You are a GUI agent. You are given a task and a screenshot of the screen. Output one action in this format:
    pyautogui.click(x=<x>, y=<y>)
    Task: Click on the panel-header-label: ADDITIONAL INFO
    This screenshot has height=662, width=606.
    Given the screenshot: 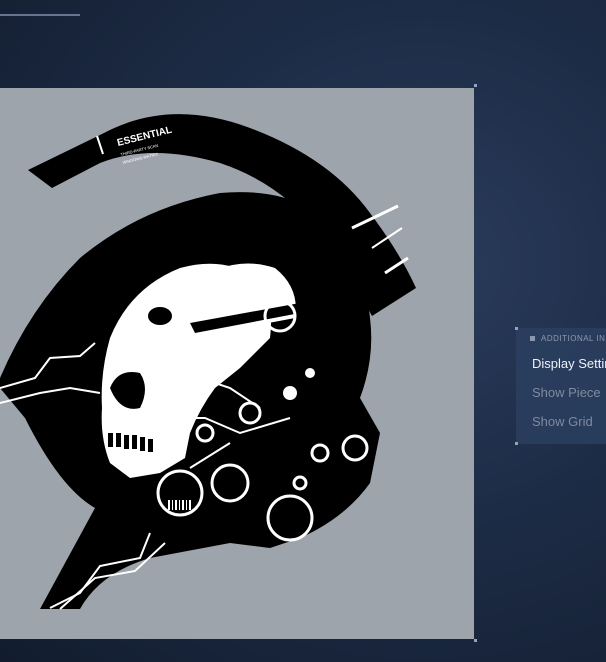 What is the action you would take?
    pyautogui.click(x=573, y=338)
    